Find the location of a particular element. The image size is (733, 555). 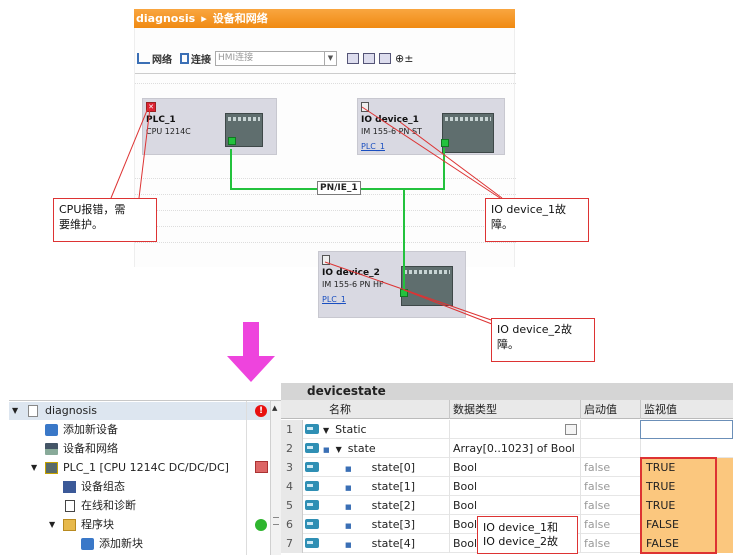

header-rownum is located at coordinates (292, 409).